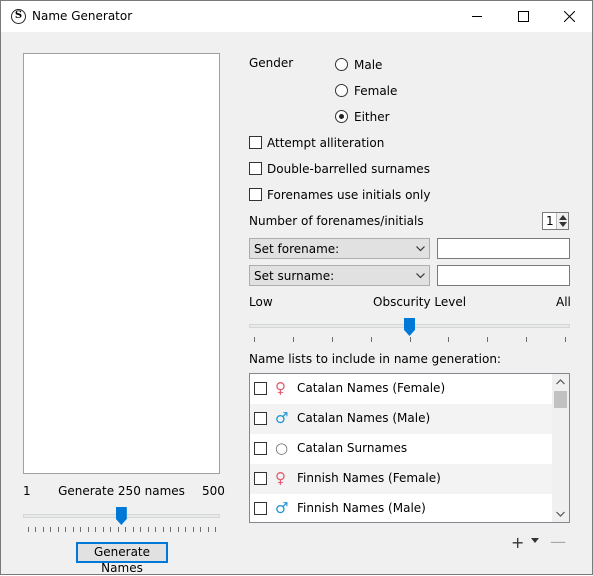 This screenshot has width=593, height=576. Describe the element at coordinates (271, 63) in the screenshot. I see `gender-label: Gender` at that location.